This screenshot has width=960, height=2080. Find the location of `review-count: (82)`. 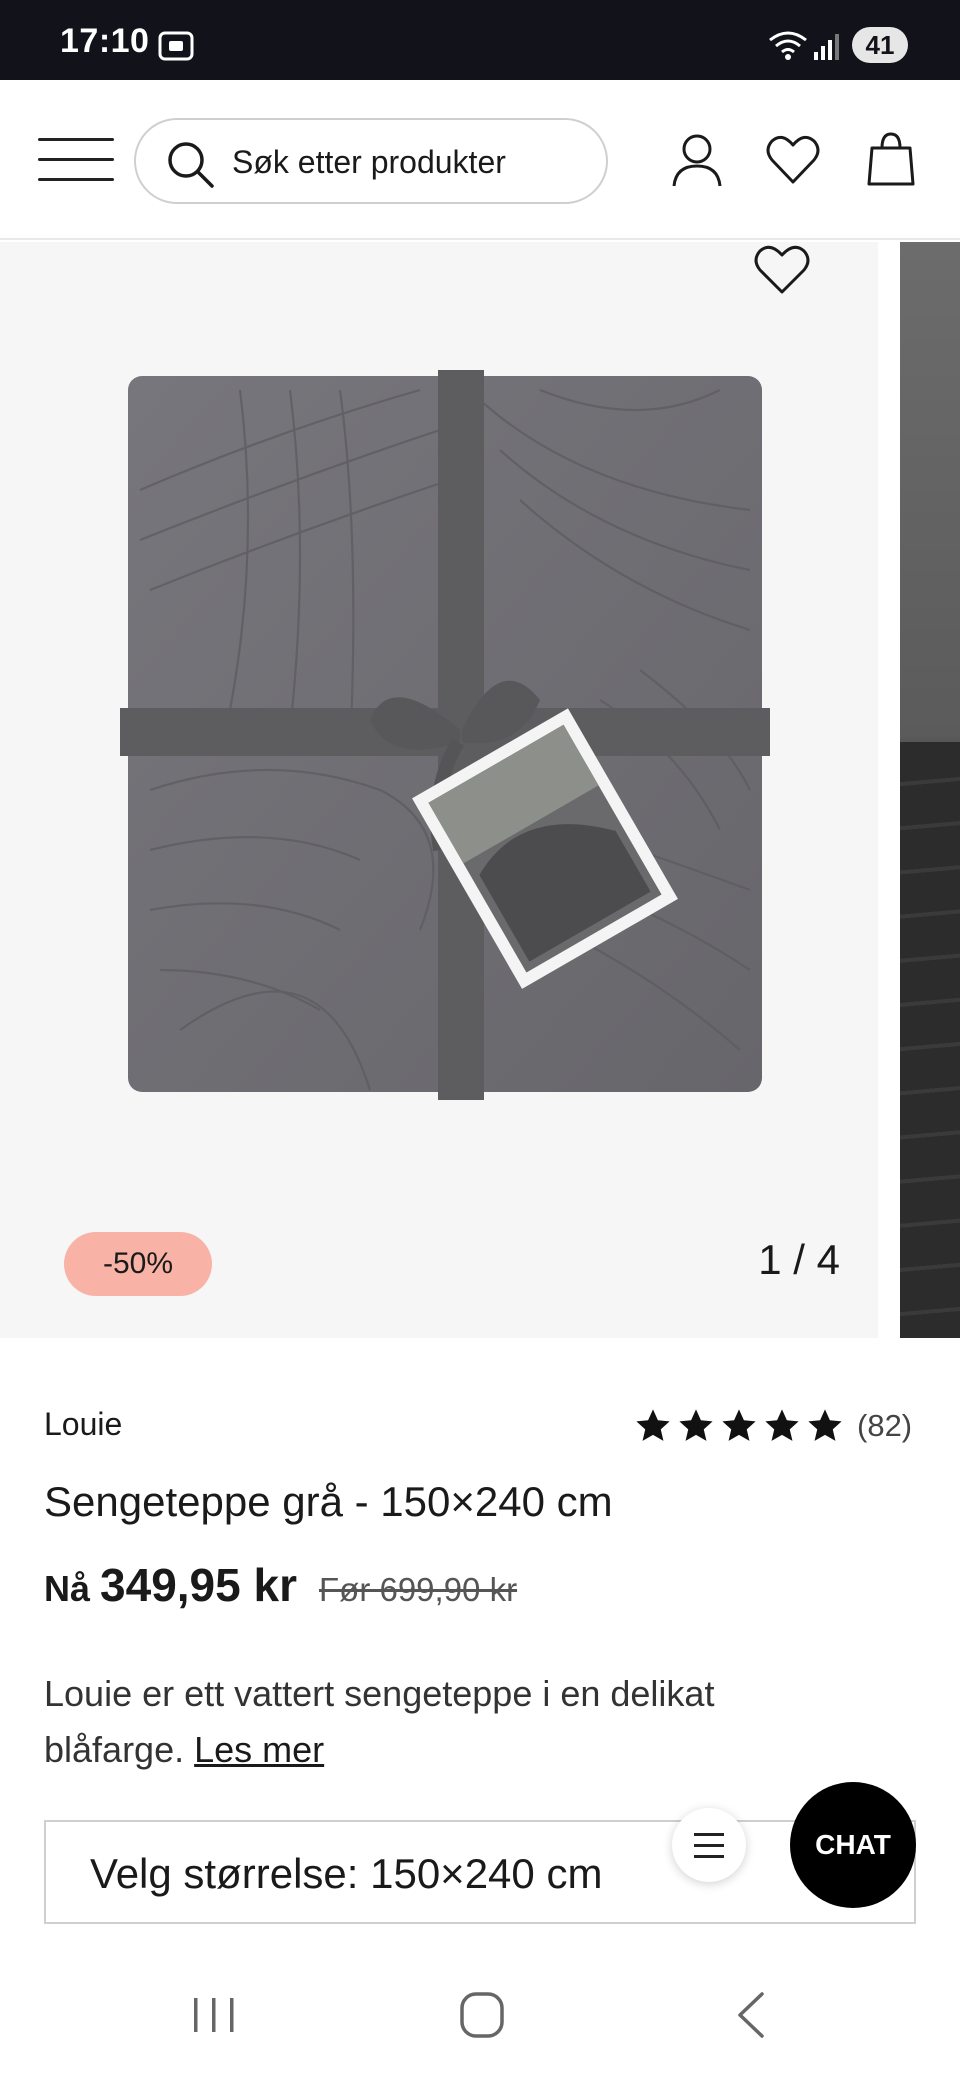

review-count: (82) is located at coordinates (884, 1426).